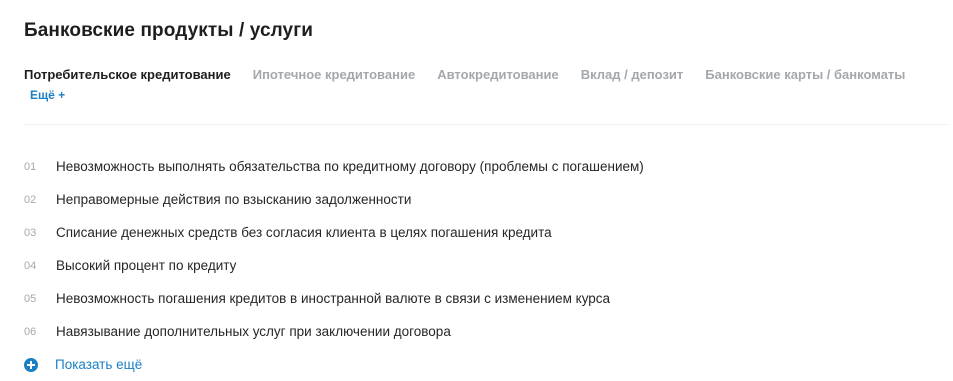 Image resolution: width=953 pixels, height=381 pixels. Describe the element at coordinates (632, 74) in the screenshot. I see `tab-deposit: Вклад / депозит` at that location.